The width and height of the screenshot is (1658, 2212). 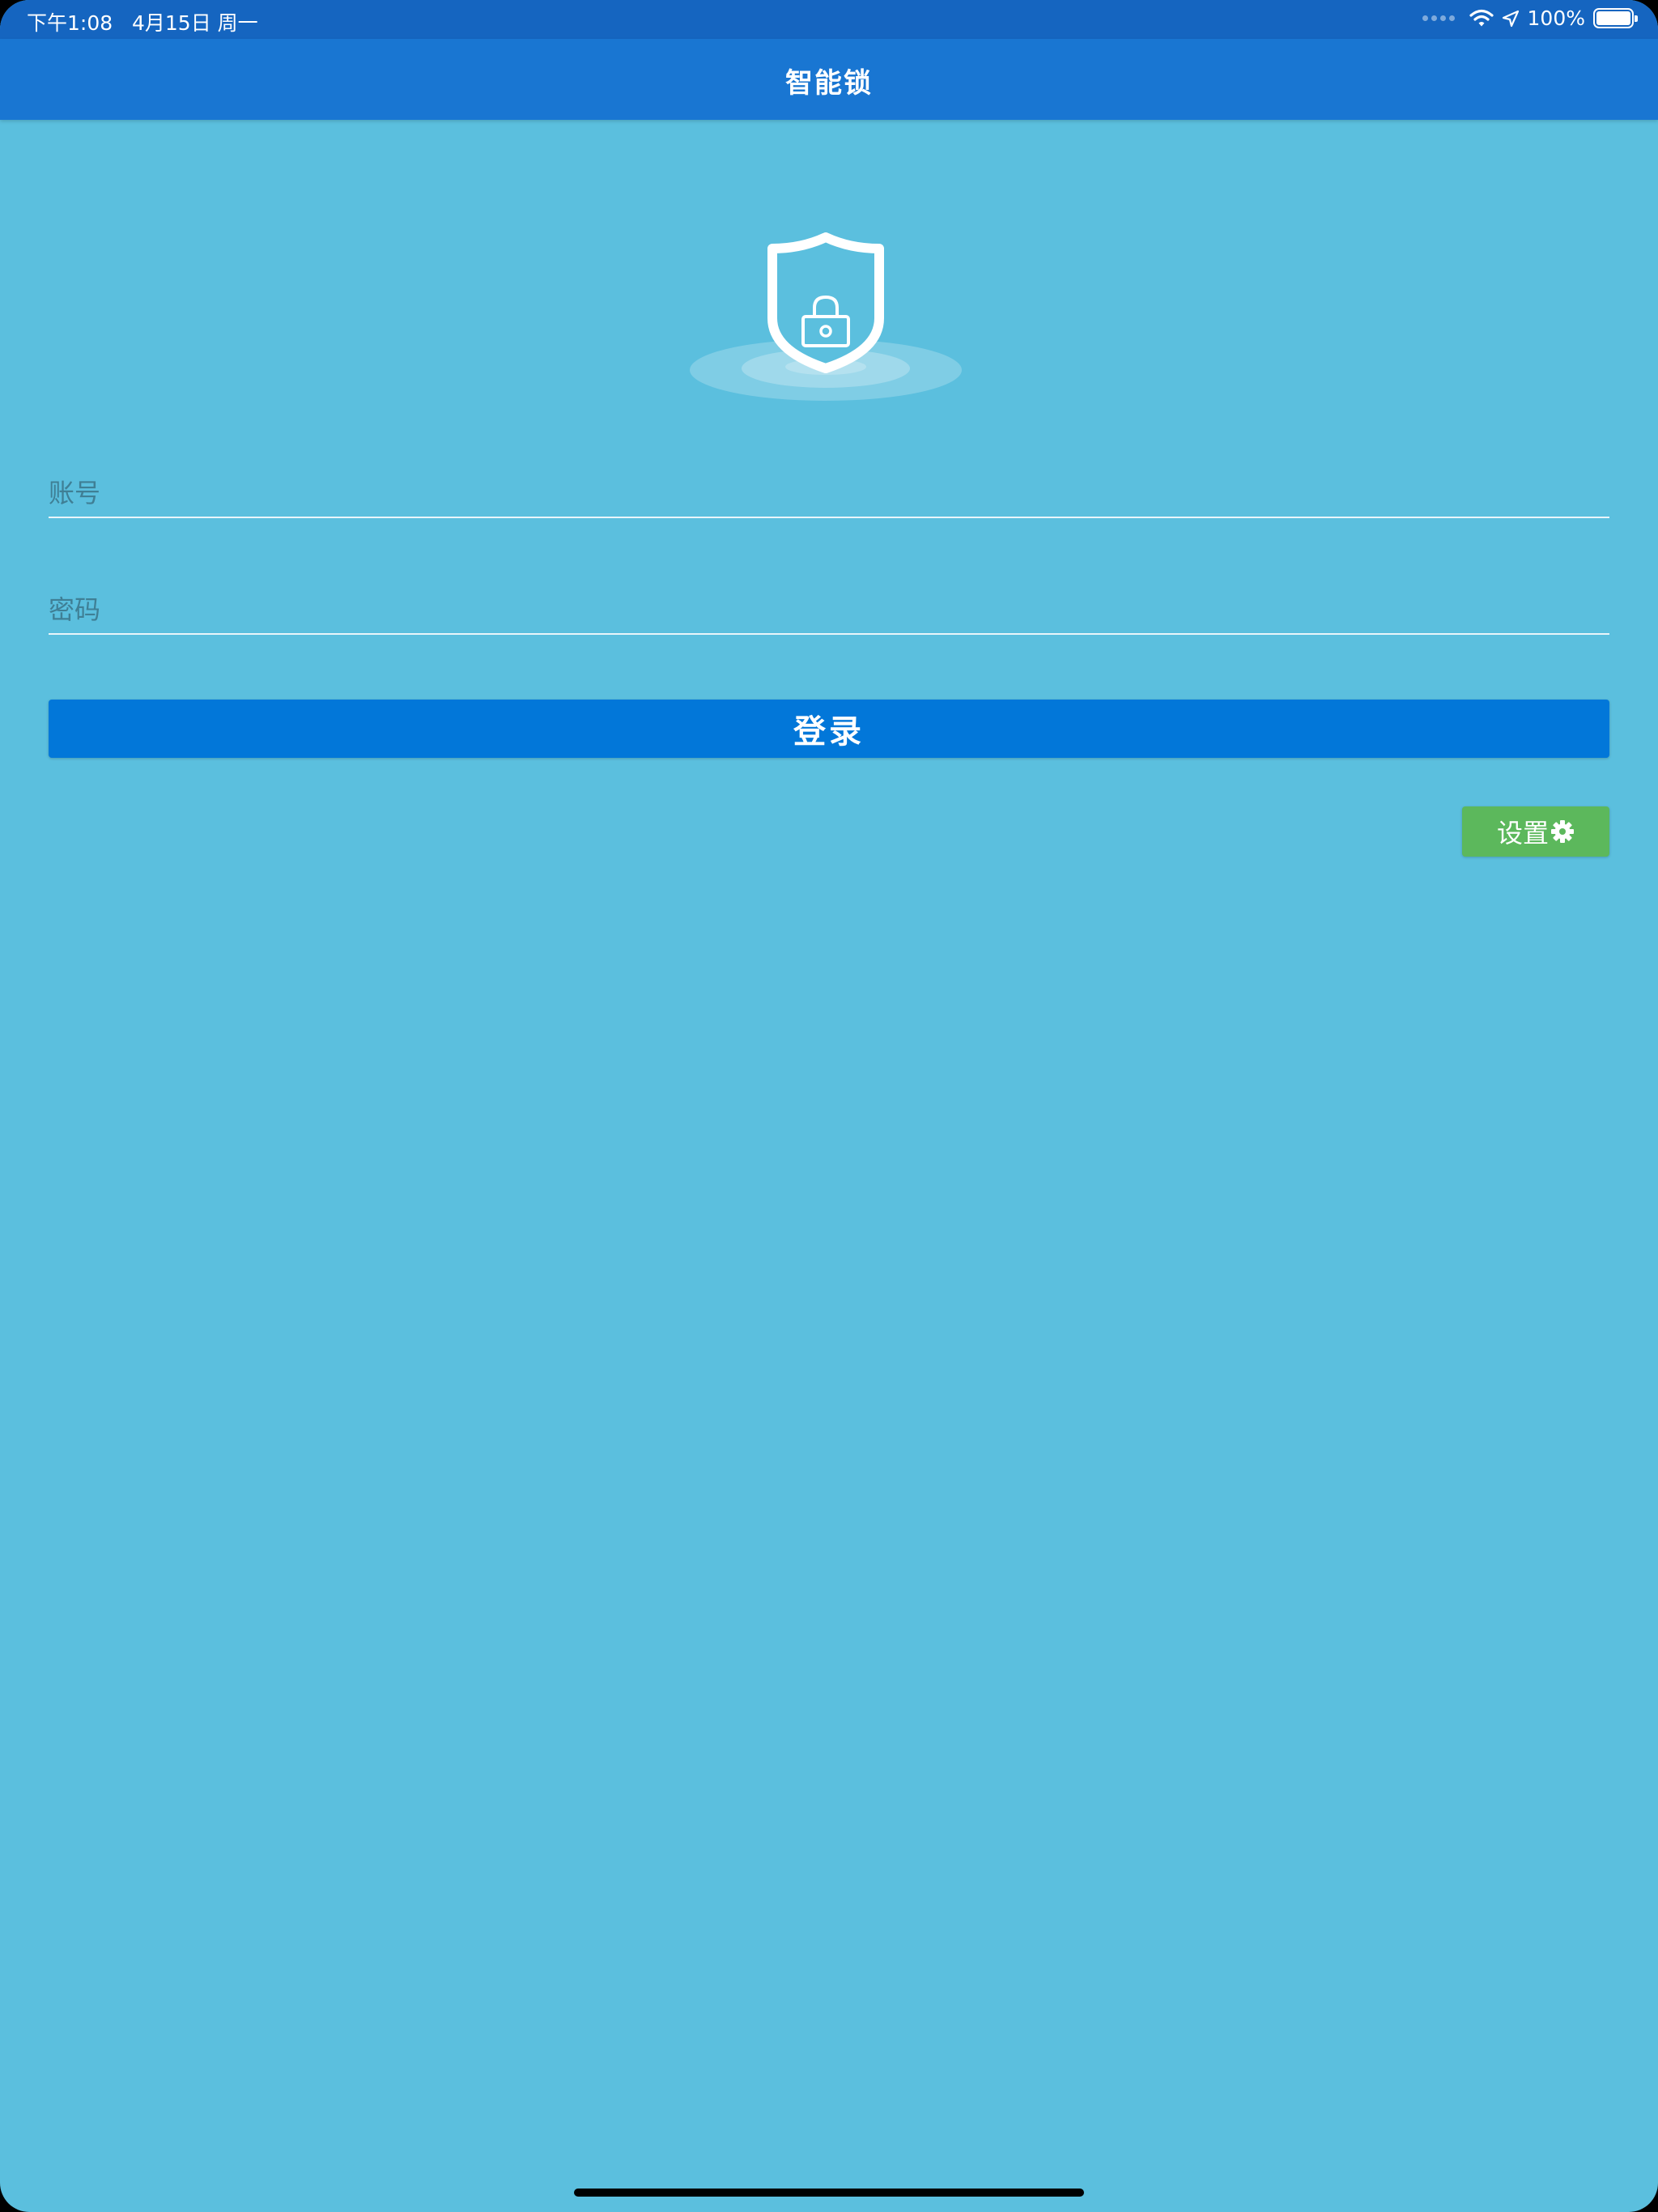 What do you see at coordinates (1562, 832) in the screenshot?
I see `gear-icon` at bounding box center [1562, 832].